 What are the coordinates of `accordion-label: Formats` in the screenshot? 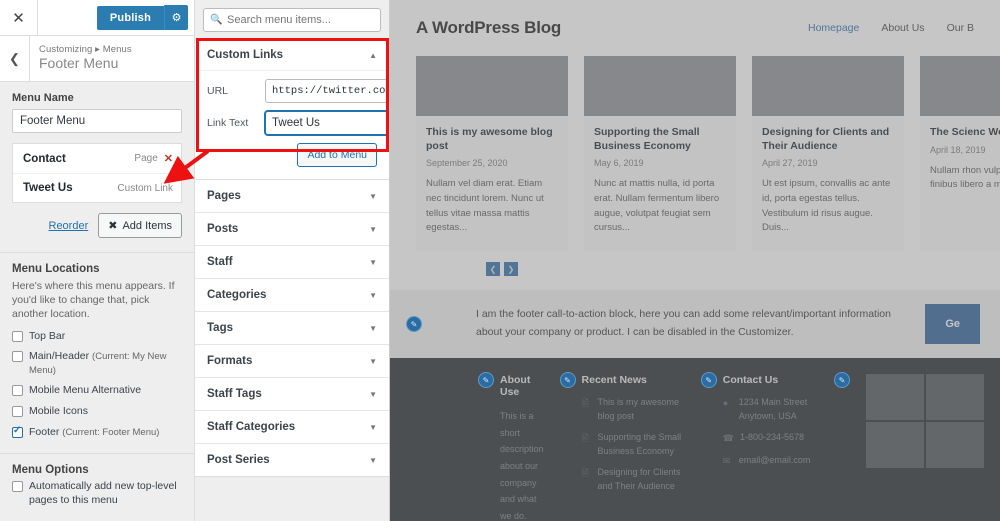 It's located at (230, 361).